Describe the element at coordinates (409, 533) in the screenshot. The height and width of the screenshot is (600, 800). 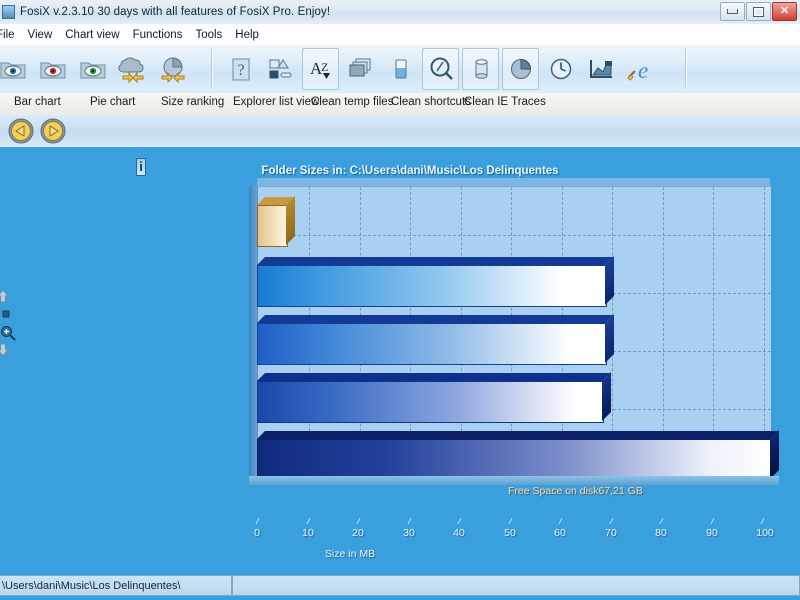
I see `x-tick-label-30: 30` at that location.